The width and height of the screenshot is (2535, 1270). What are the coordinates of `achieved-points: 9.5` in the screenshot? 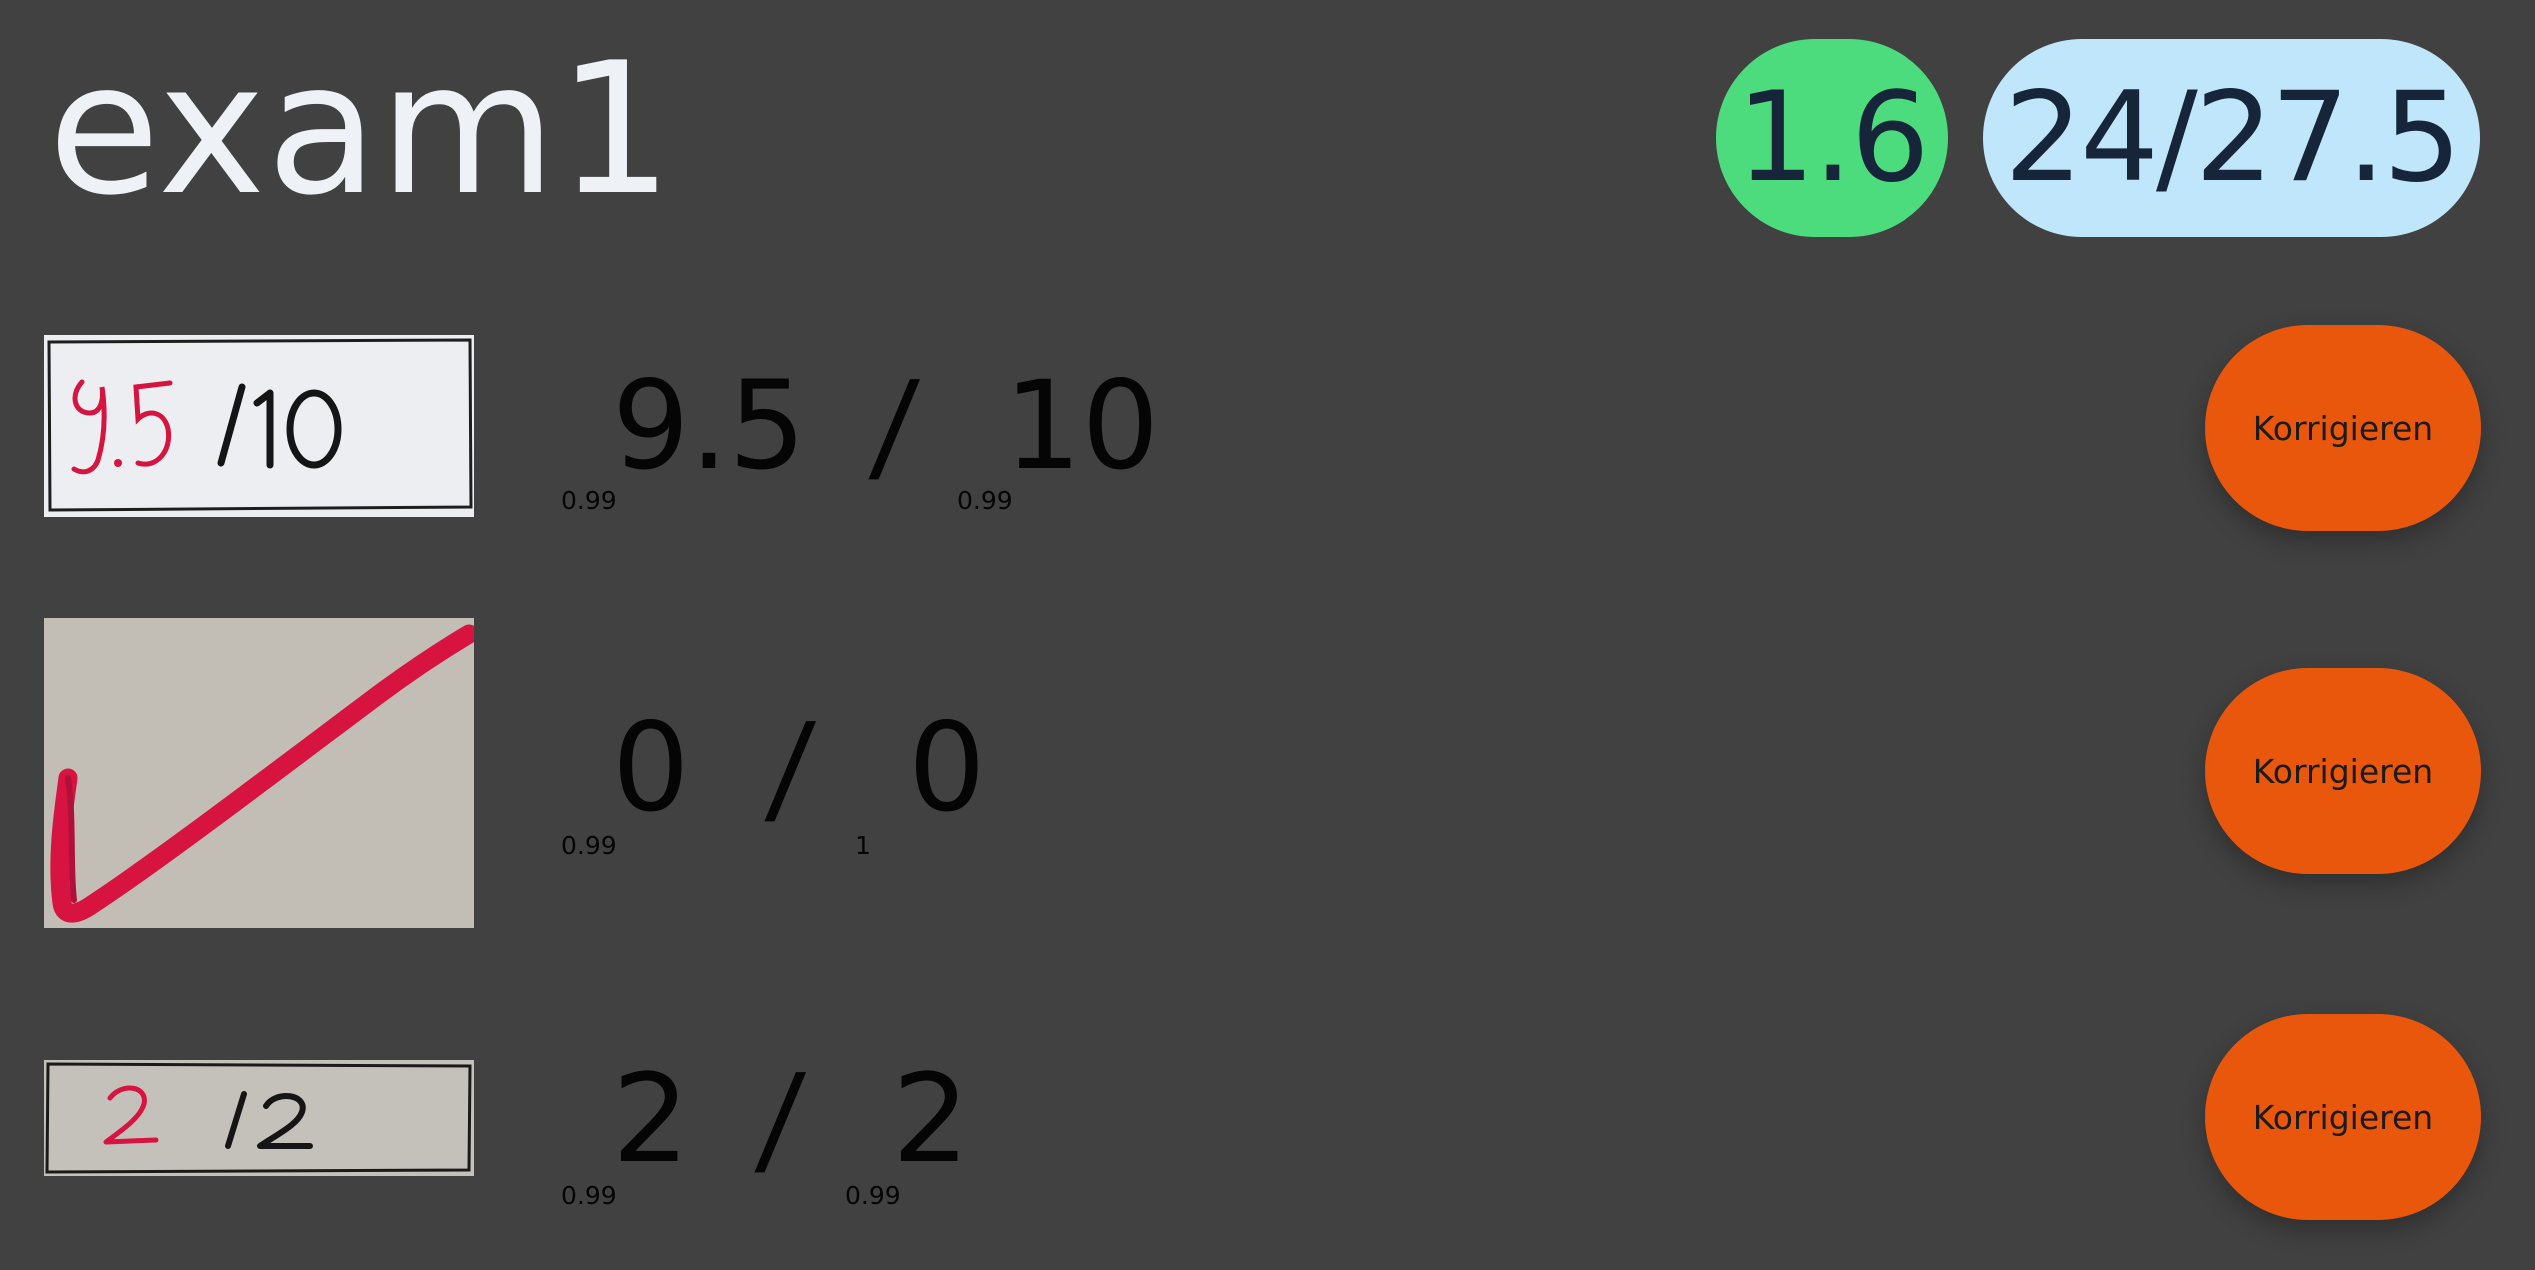 It's located at (709, 426).